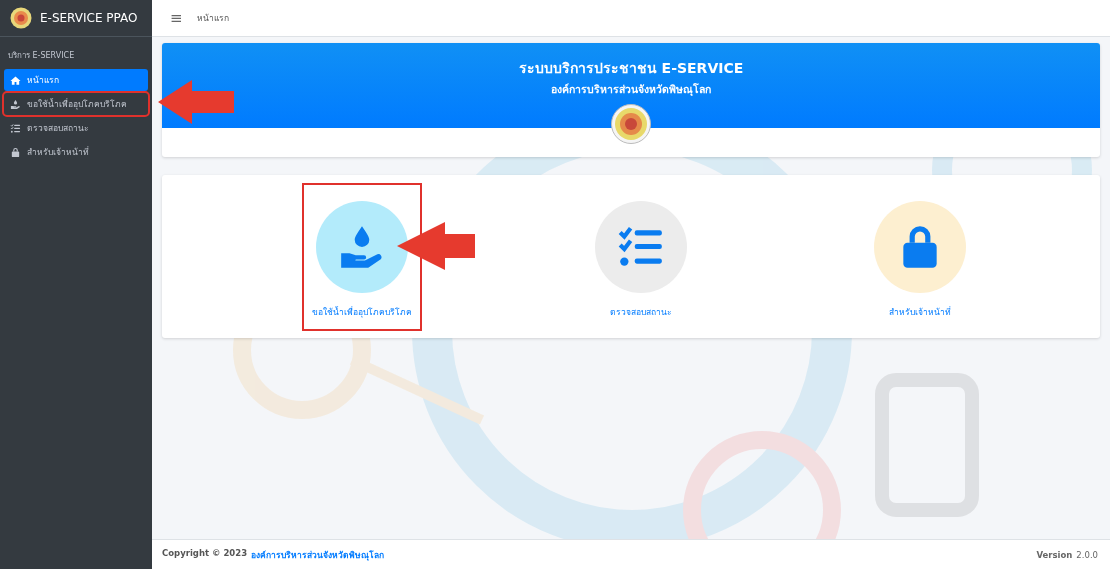 This screenshot has width=1110, height=569. I want to click on seal-logo-icon, so click(21, 18).